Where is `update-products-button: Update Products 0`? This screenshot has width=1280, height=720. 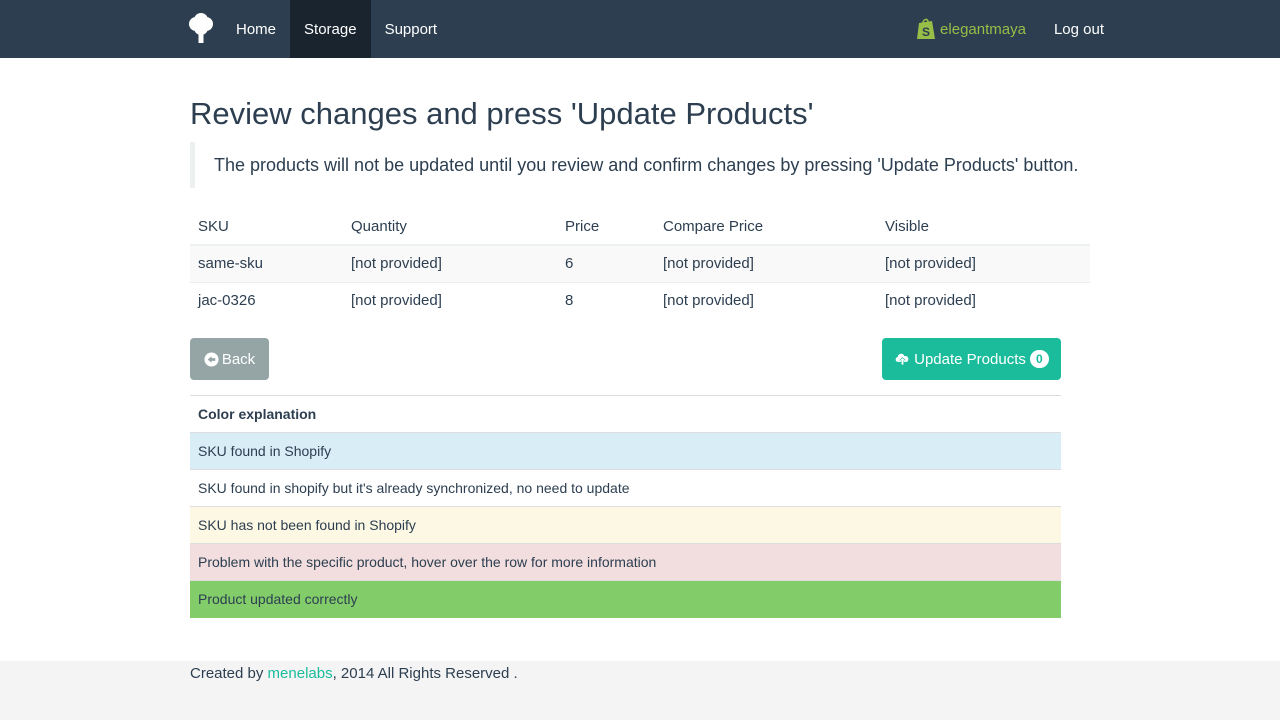
update-products-button: Update Products 0 is located at coordinates (971, 359).